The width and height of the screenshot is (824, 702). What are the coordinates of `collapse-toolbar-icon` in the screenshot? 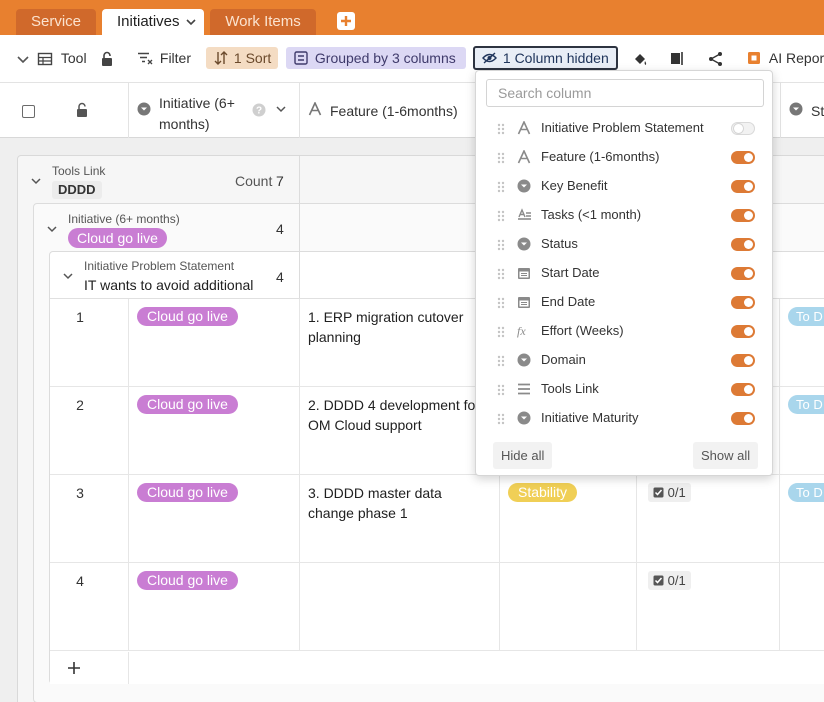 It's located at (23, 58).